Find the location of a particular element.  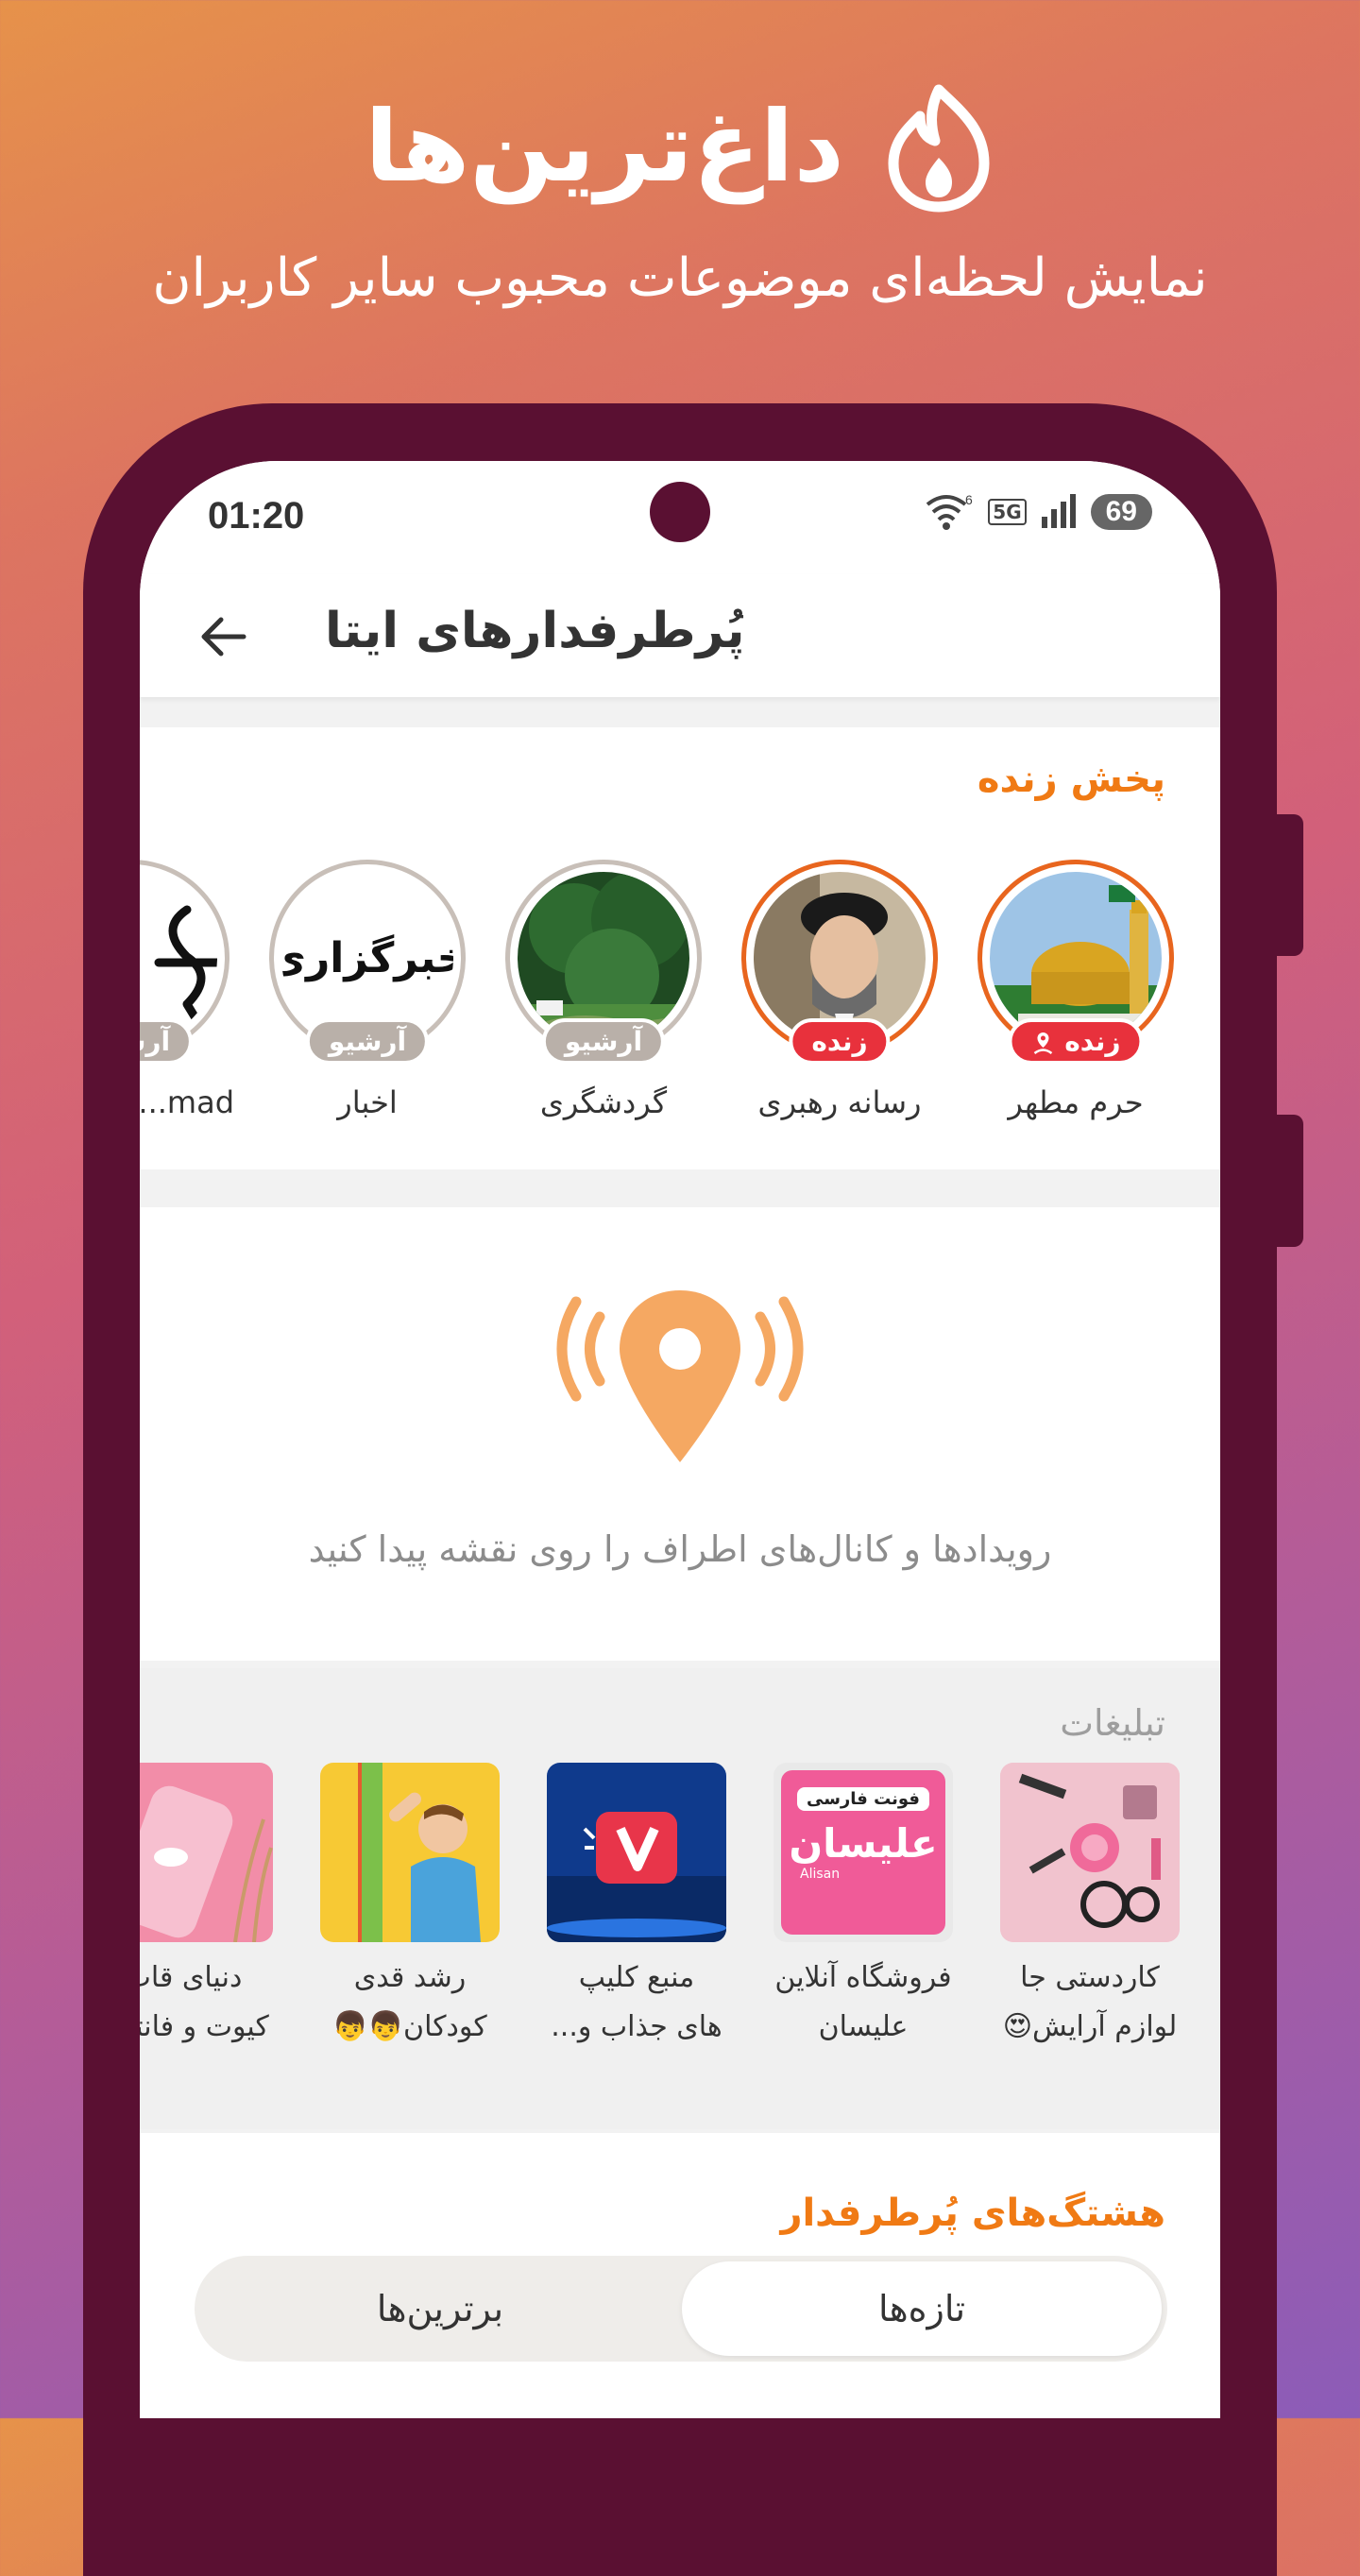

network-type: 5G is located at coordinates (1007, 512).